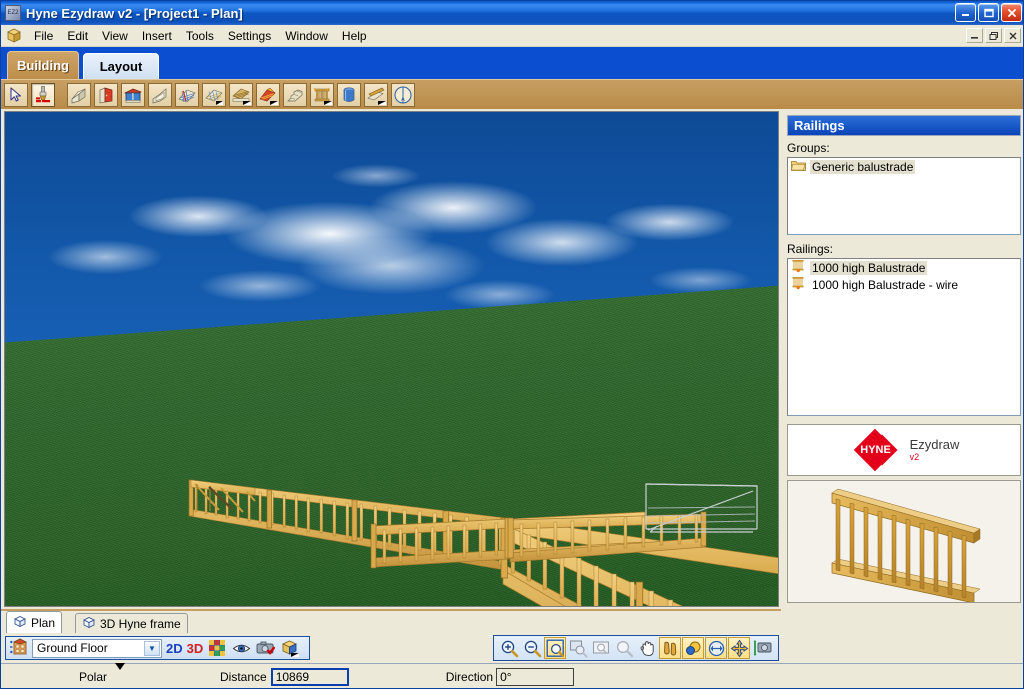 This screenshot has height=689, width=1024. I want to click on railing-preview, so click(904, 542).